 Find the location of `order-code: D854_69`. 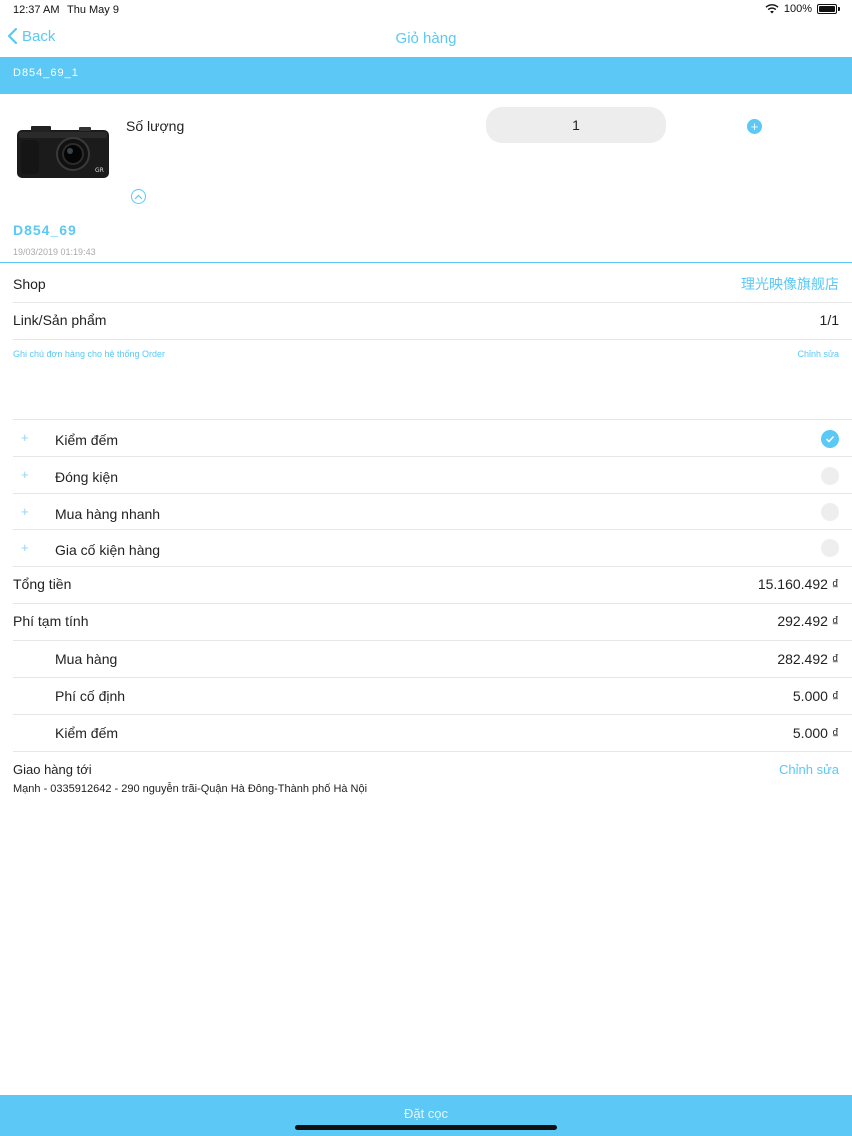

order-code: D854_69 is located at coordinates (45, 230).